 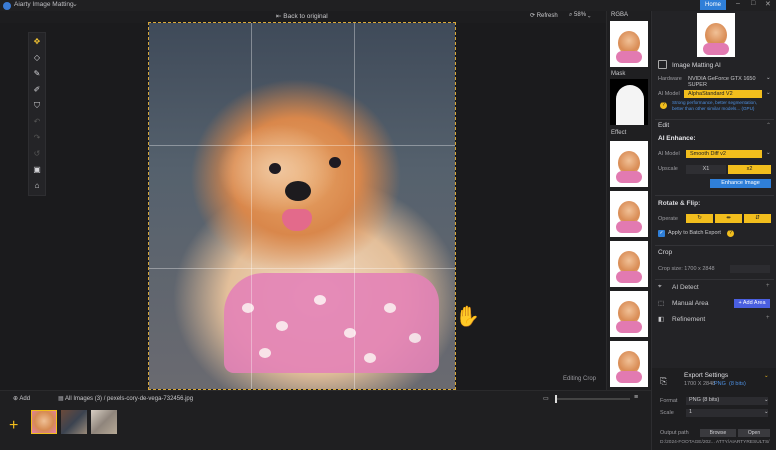 What do you see at coordinates (636, 397) in the screenshot?
I see `list-view-icon: ≡` at bounding box center [636, 397].